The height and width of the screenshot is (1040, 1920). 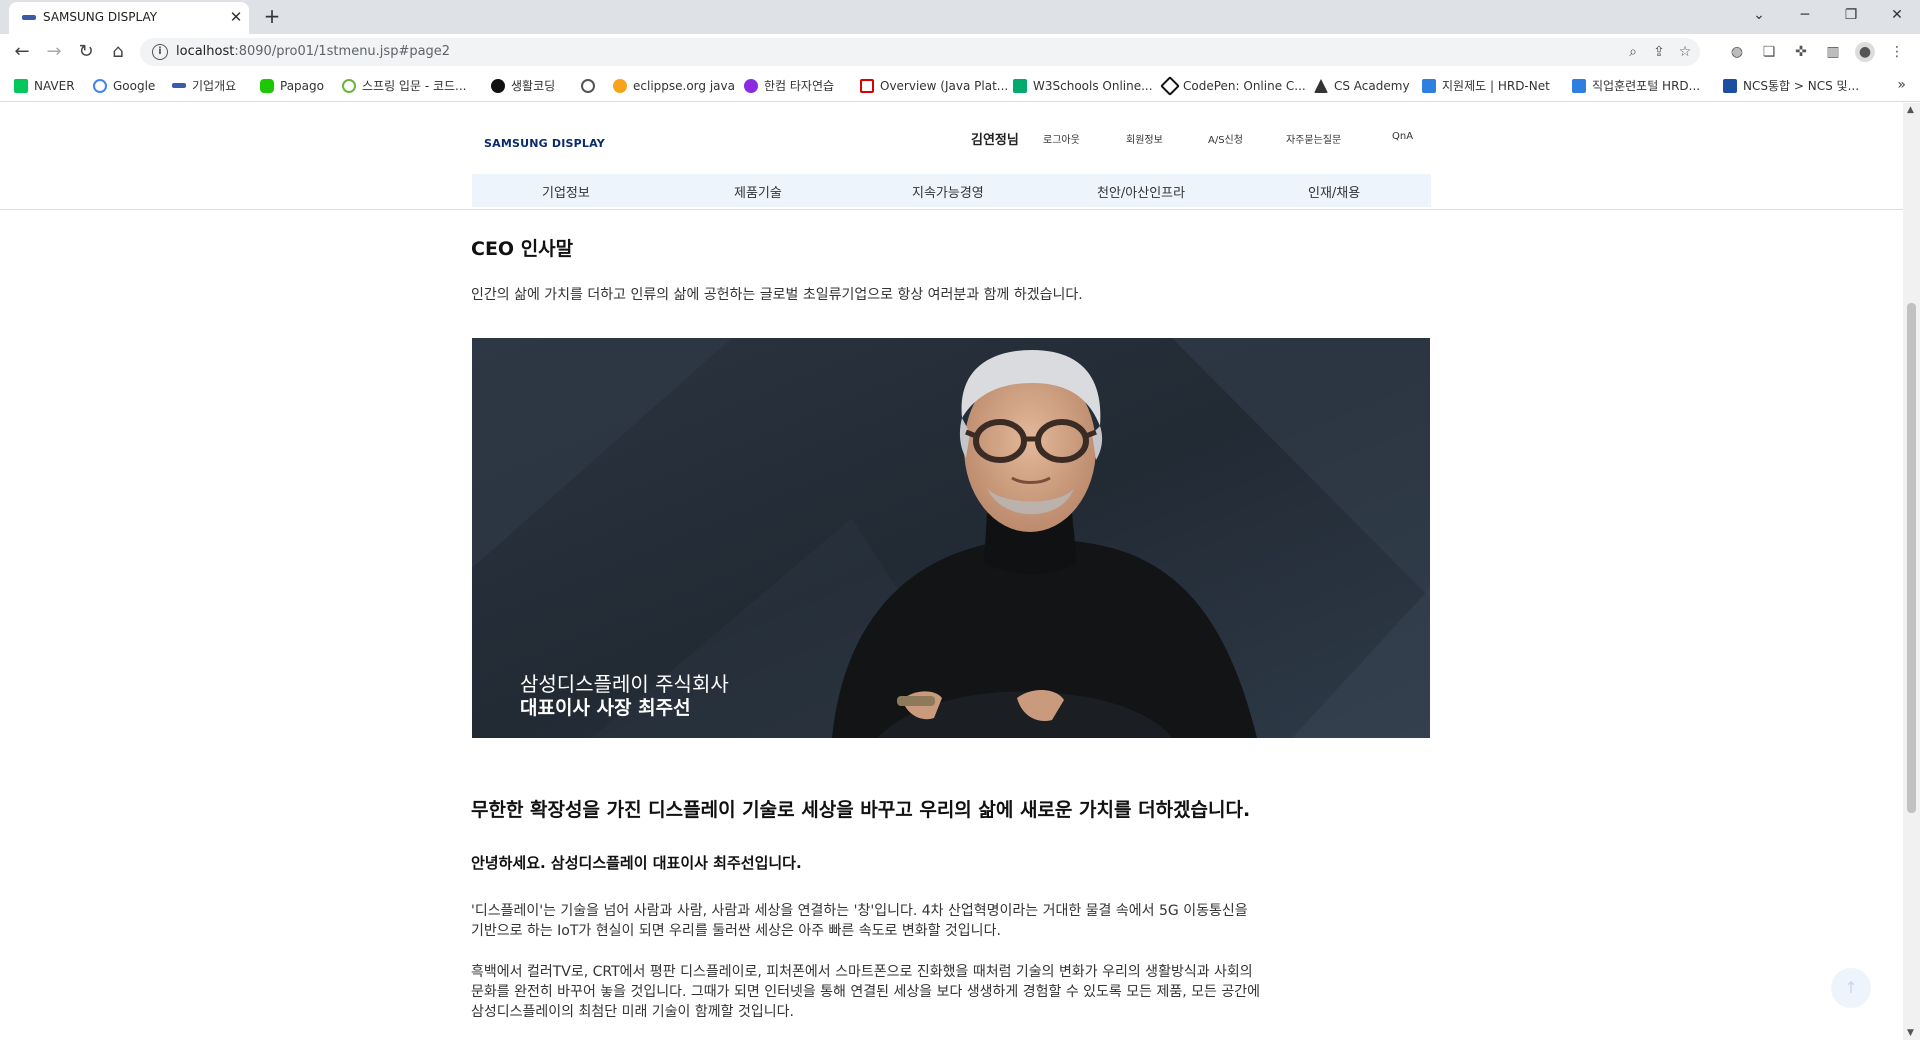 I want to click on bookmarks-overflow-icon: », so click(x=1901, y=85).